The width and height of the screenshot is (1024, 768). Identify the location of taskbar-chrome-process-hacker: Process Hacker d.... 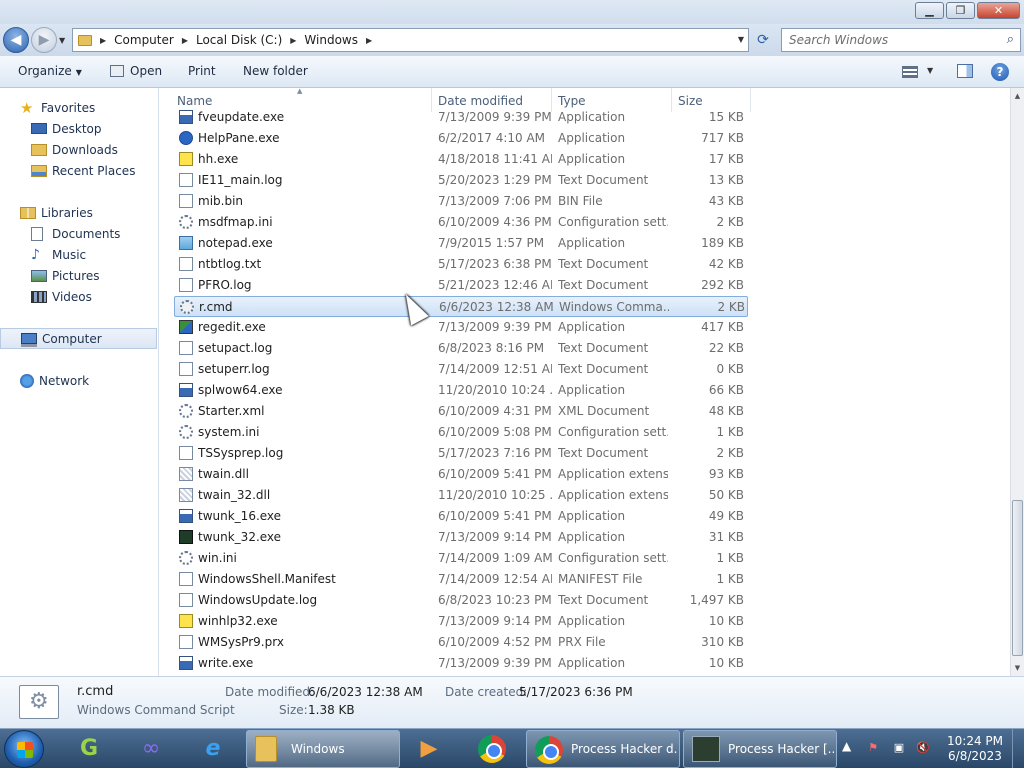
(603, 749).